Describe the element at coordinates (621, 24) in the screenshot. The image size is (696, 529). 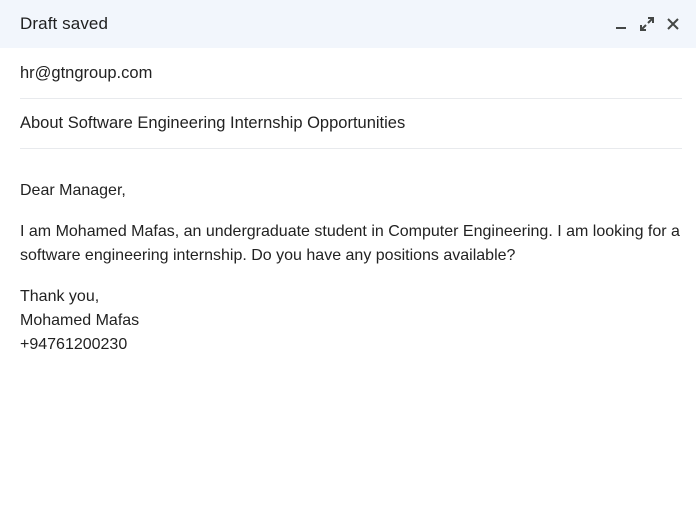
I see `minimize-icon` at that location.